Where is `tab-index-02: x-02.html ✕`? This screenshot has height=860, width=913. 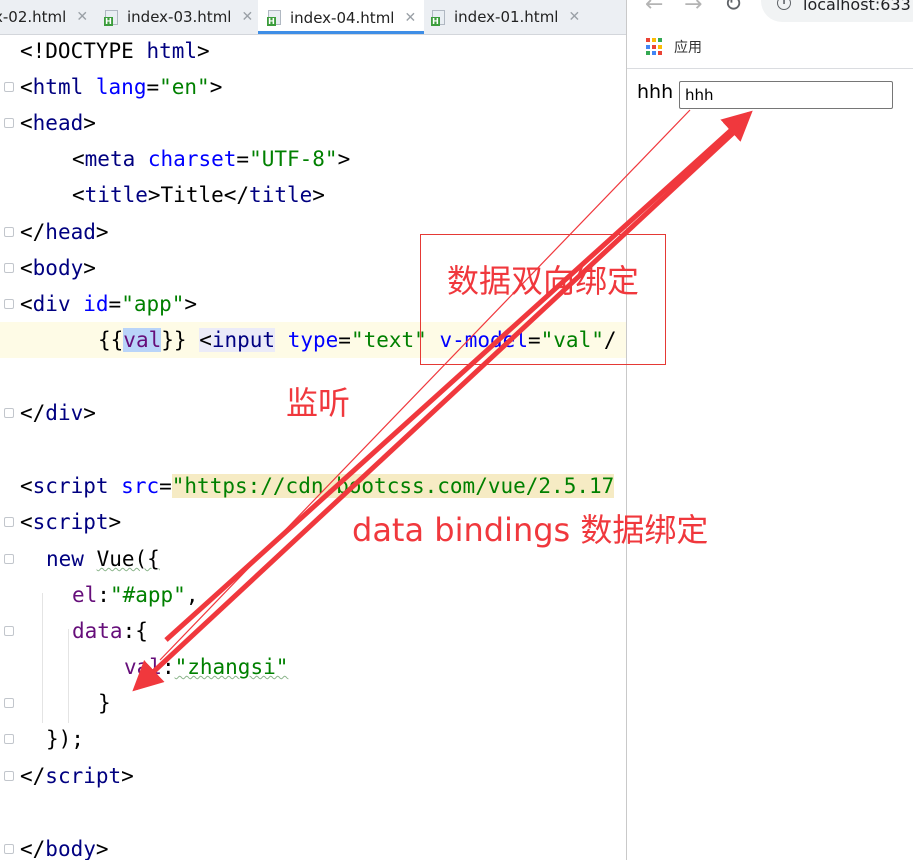
tab-index-02: x-02.html ✕ is located at coordinates (44, 17).